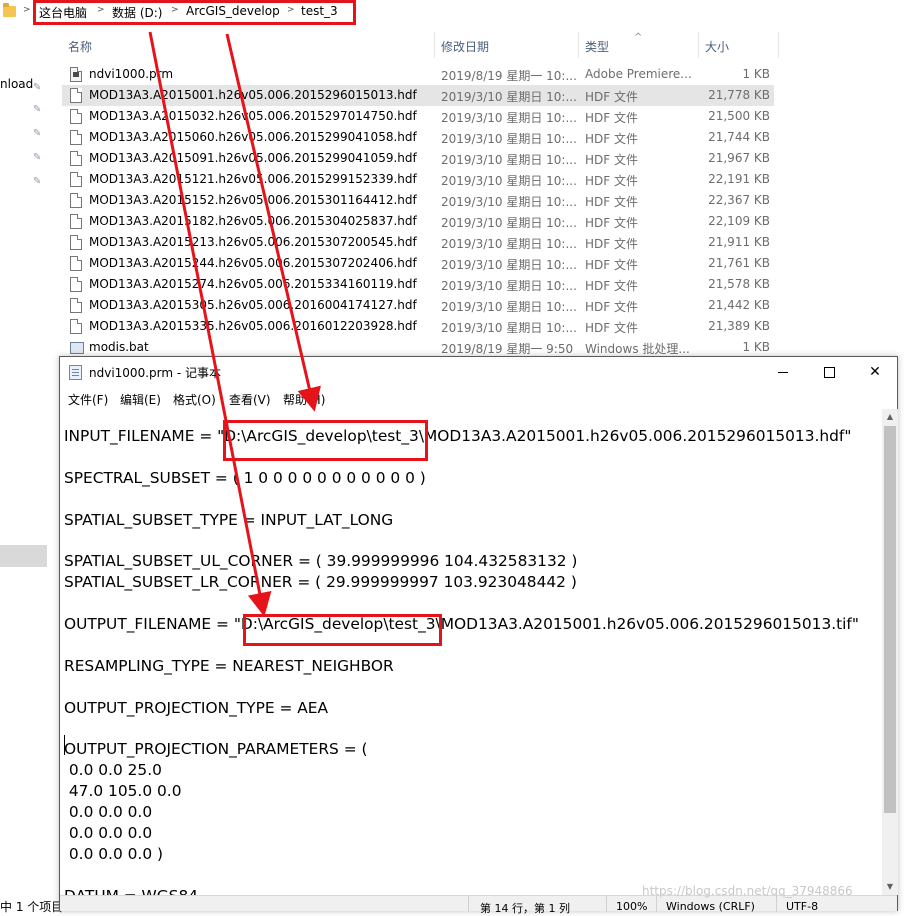 The image size is (907, 916). What do you see at coordinates (890, 417) in the screenshot?
I see `scroll-up-arrow-icon: ▲` at bounding box center [890, 417].